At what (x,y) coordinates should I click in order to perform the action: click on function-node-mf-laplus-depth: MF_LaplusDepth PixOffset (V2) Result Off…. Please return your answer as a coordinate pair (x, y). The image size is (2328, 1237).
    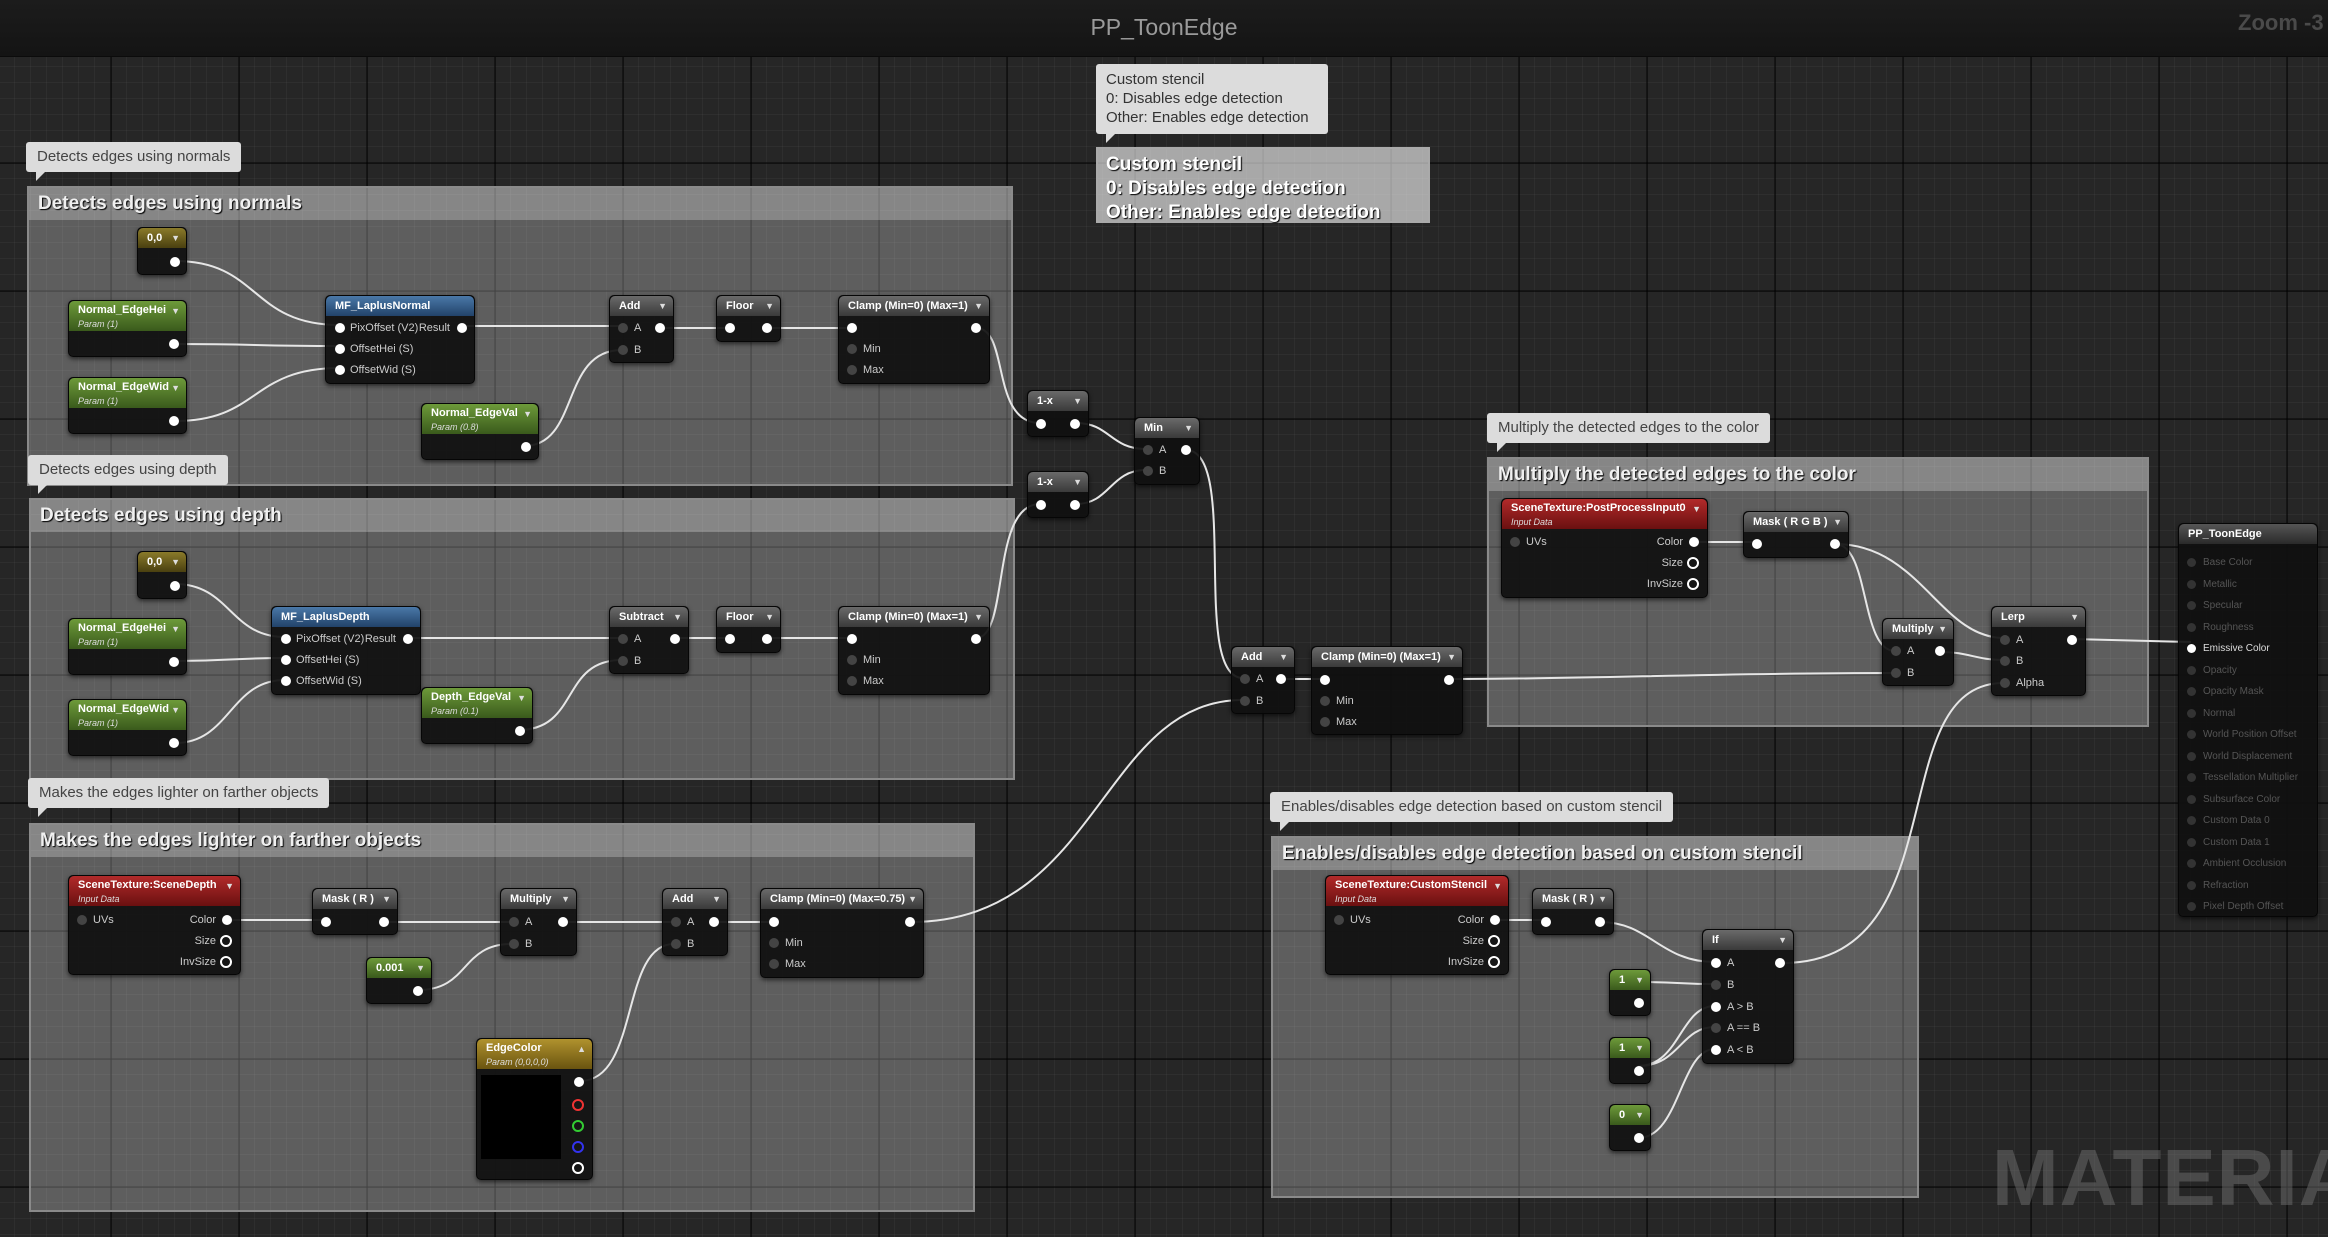
    Looking at the image, I should click on (346, 650).